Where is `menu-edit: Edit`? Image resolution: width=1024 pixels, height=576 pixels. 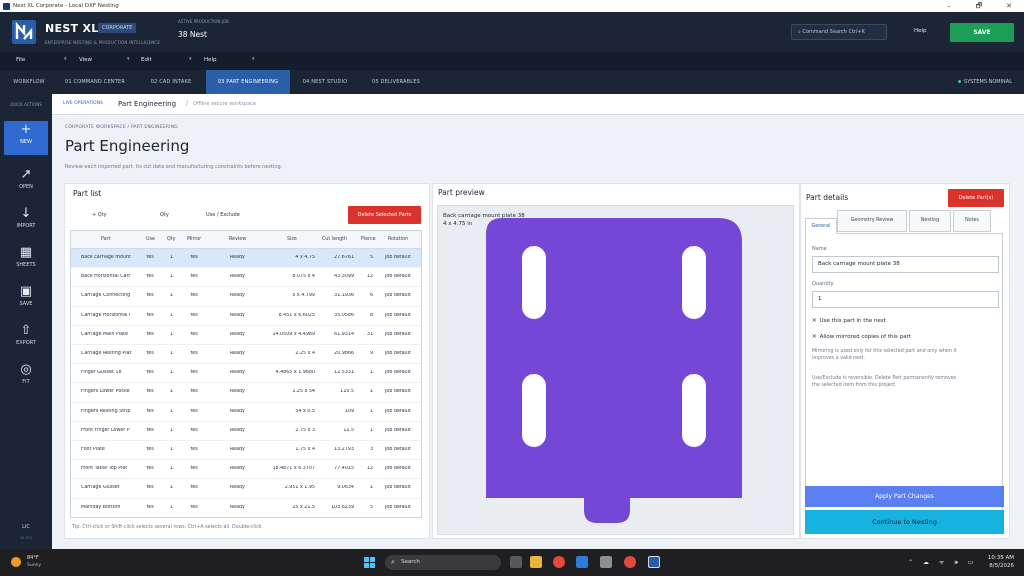 menu-edit: Edit is located at coordinates (146, 60).